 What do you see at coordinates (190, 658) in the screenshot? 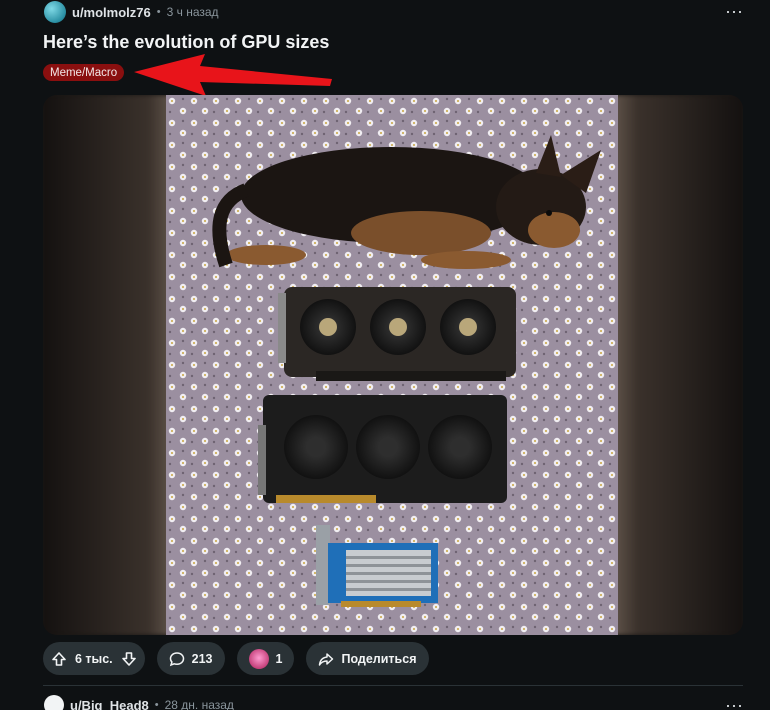
I see `comments-button: 213` at bounding box center [190, 658].